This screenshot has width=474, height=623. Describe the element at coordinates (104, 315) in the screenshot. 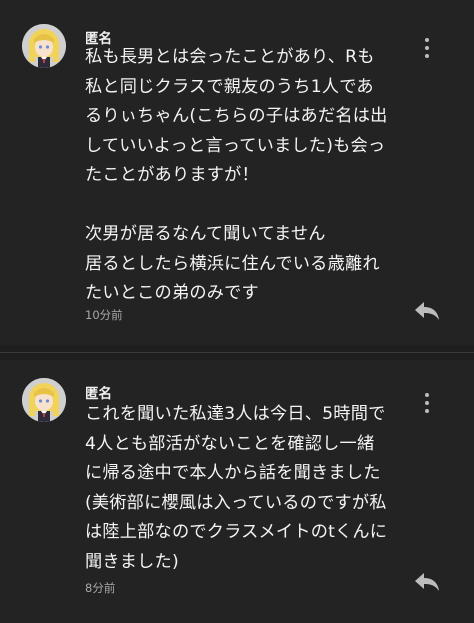

I see `comment-timestamp: 10分前` at that location.